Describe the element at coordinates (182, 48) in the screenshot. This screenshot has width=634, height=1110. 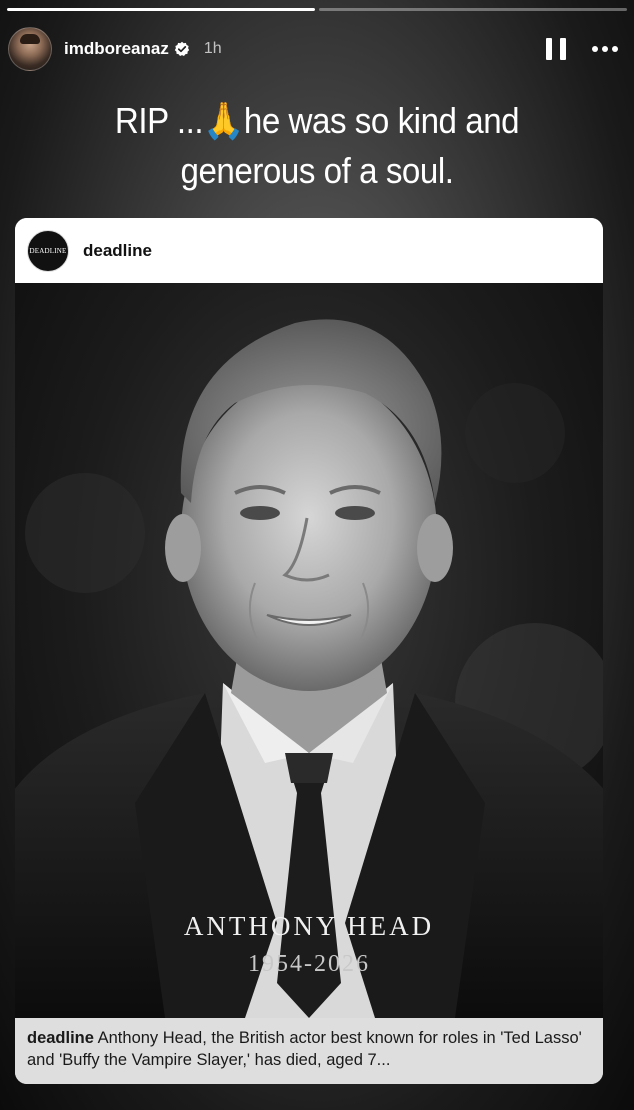
I see `verified-badge-icon` at that location.